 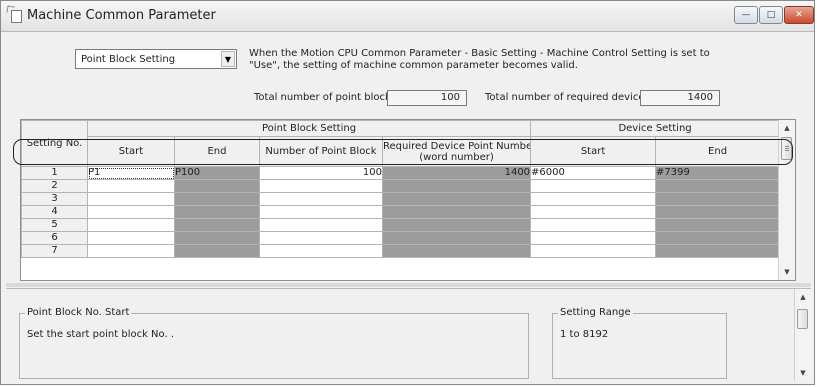 I want to click on minimize-button: —, so click(x=746, y=15).